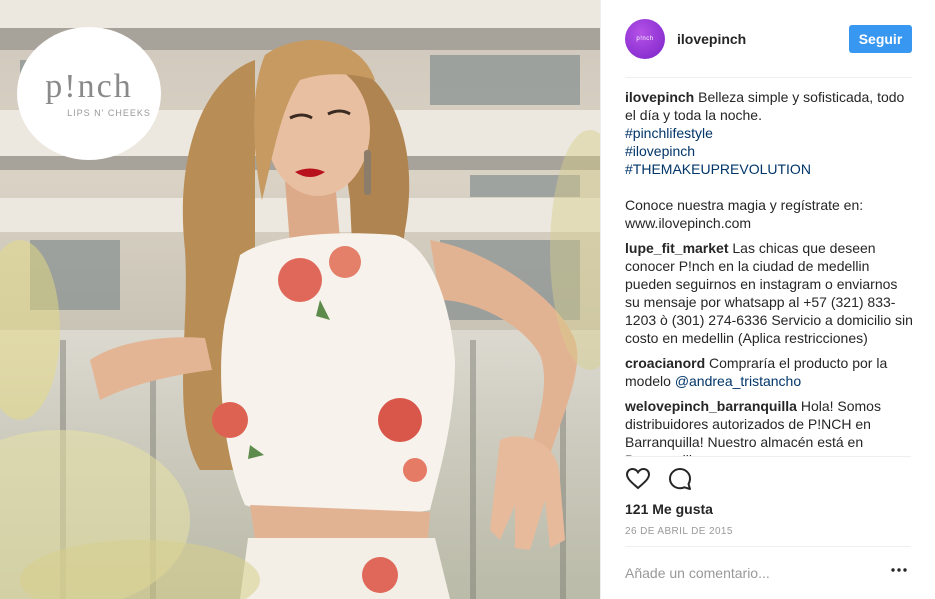 The image size is (935, 599). I want to click on hashtag-link: #THEMAKEUPREVOLUTION, so click(770, 169).